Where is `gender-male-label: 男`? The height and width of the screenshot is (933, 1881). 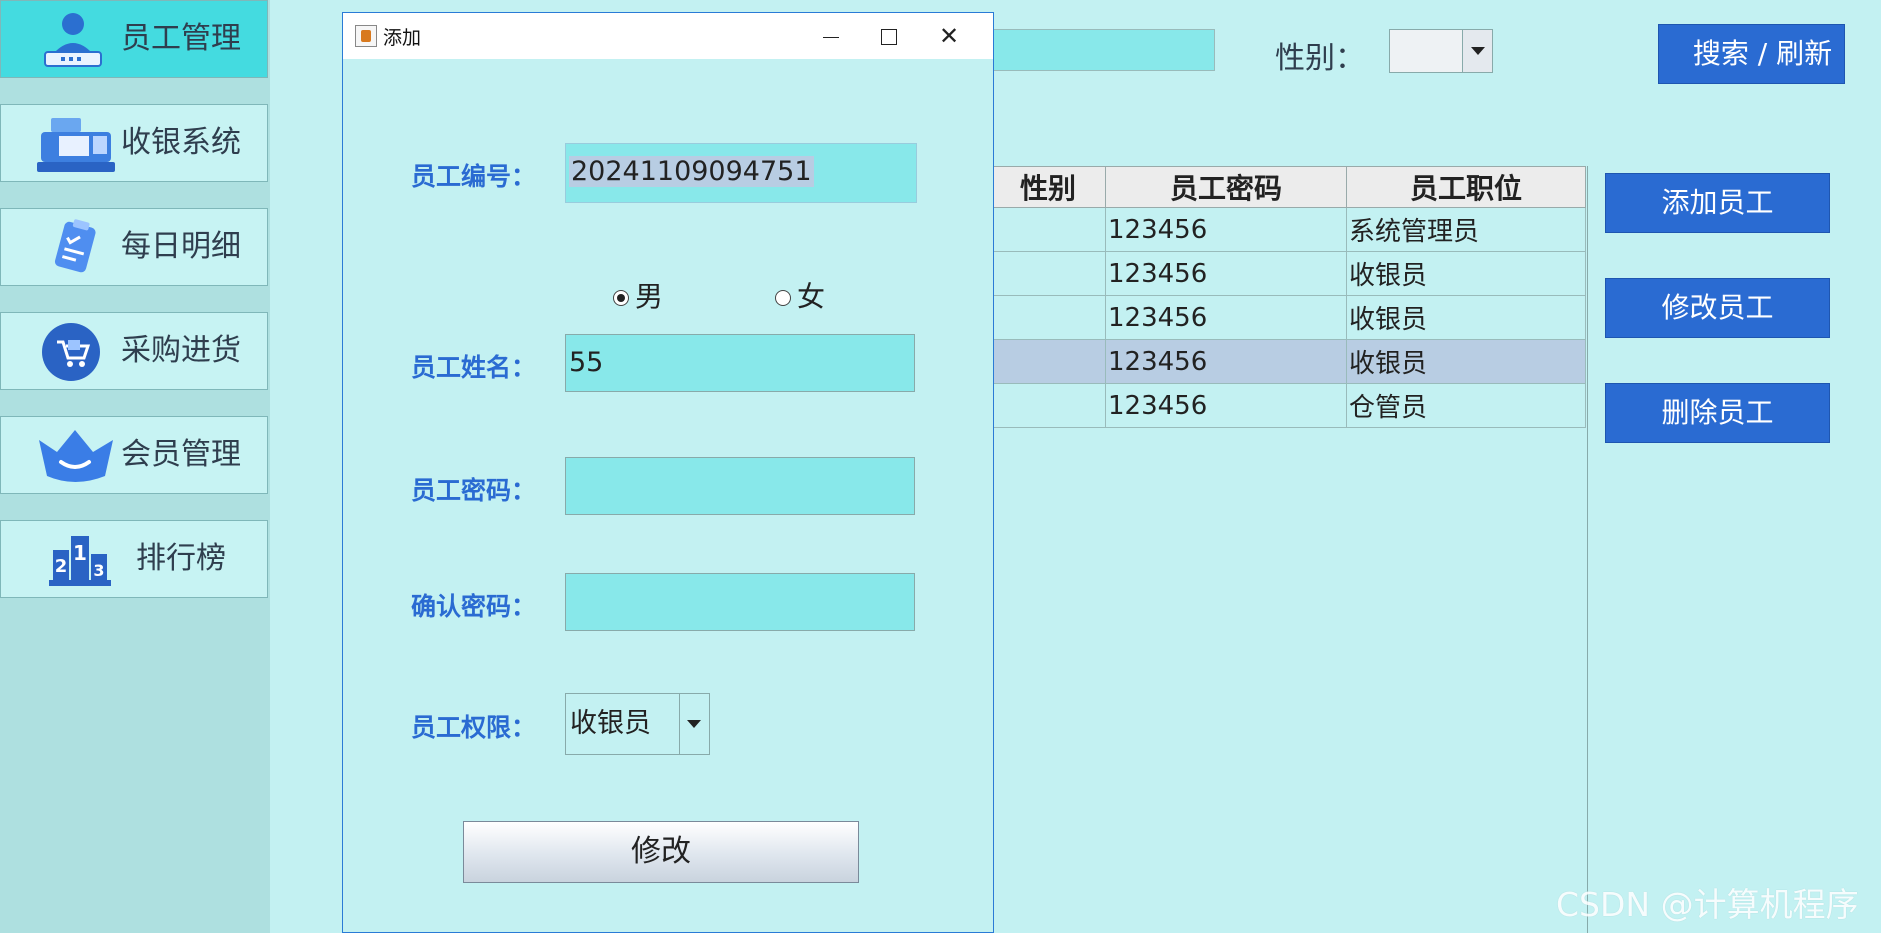
gender-male-label: 男 is located at coordinates (649, 296).